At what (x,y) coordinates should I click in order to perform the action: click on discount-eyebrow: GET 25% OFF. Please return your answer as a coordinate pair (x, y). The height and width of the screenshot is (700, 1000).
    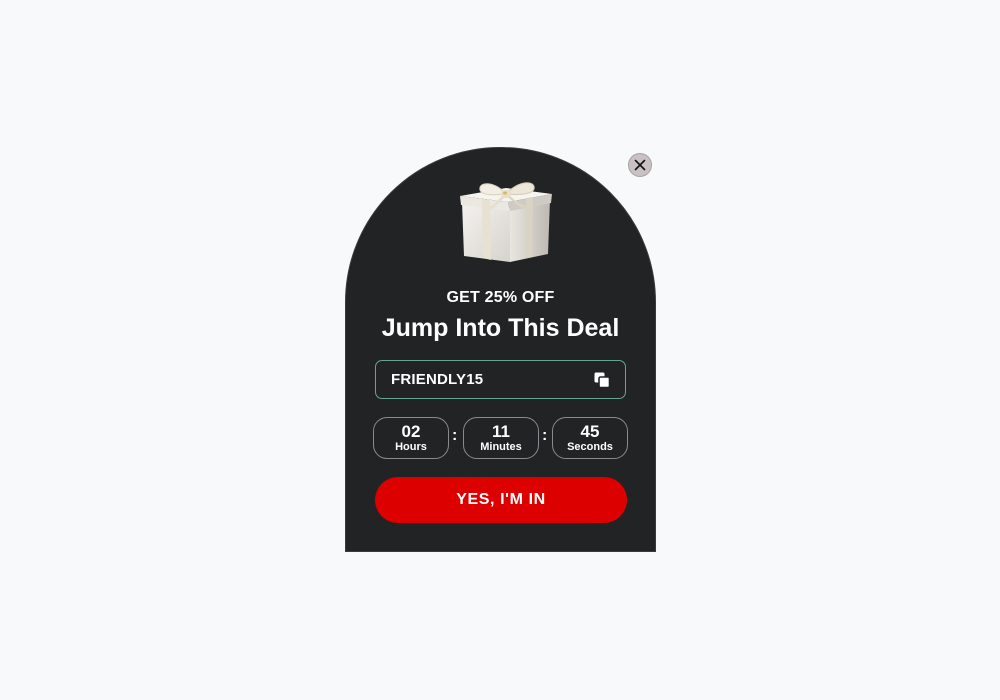
    Looking at the image, I should click on (500, 297).